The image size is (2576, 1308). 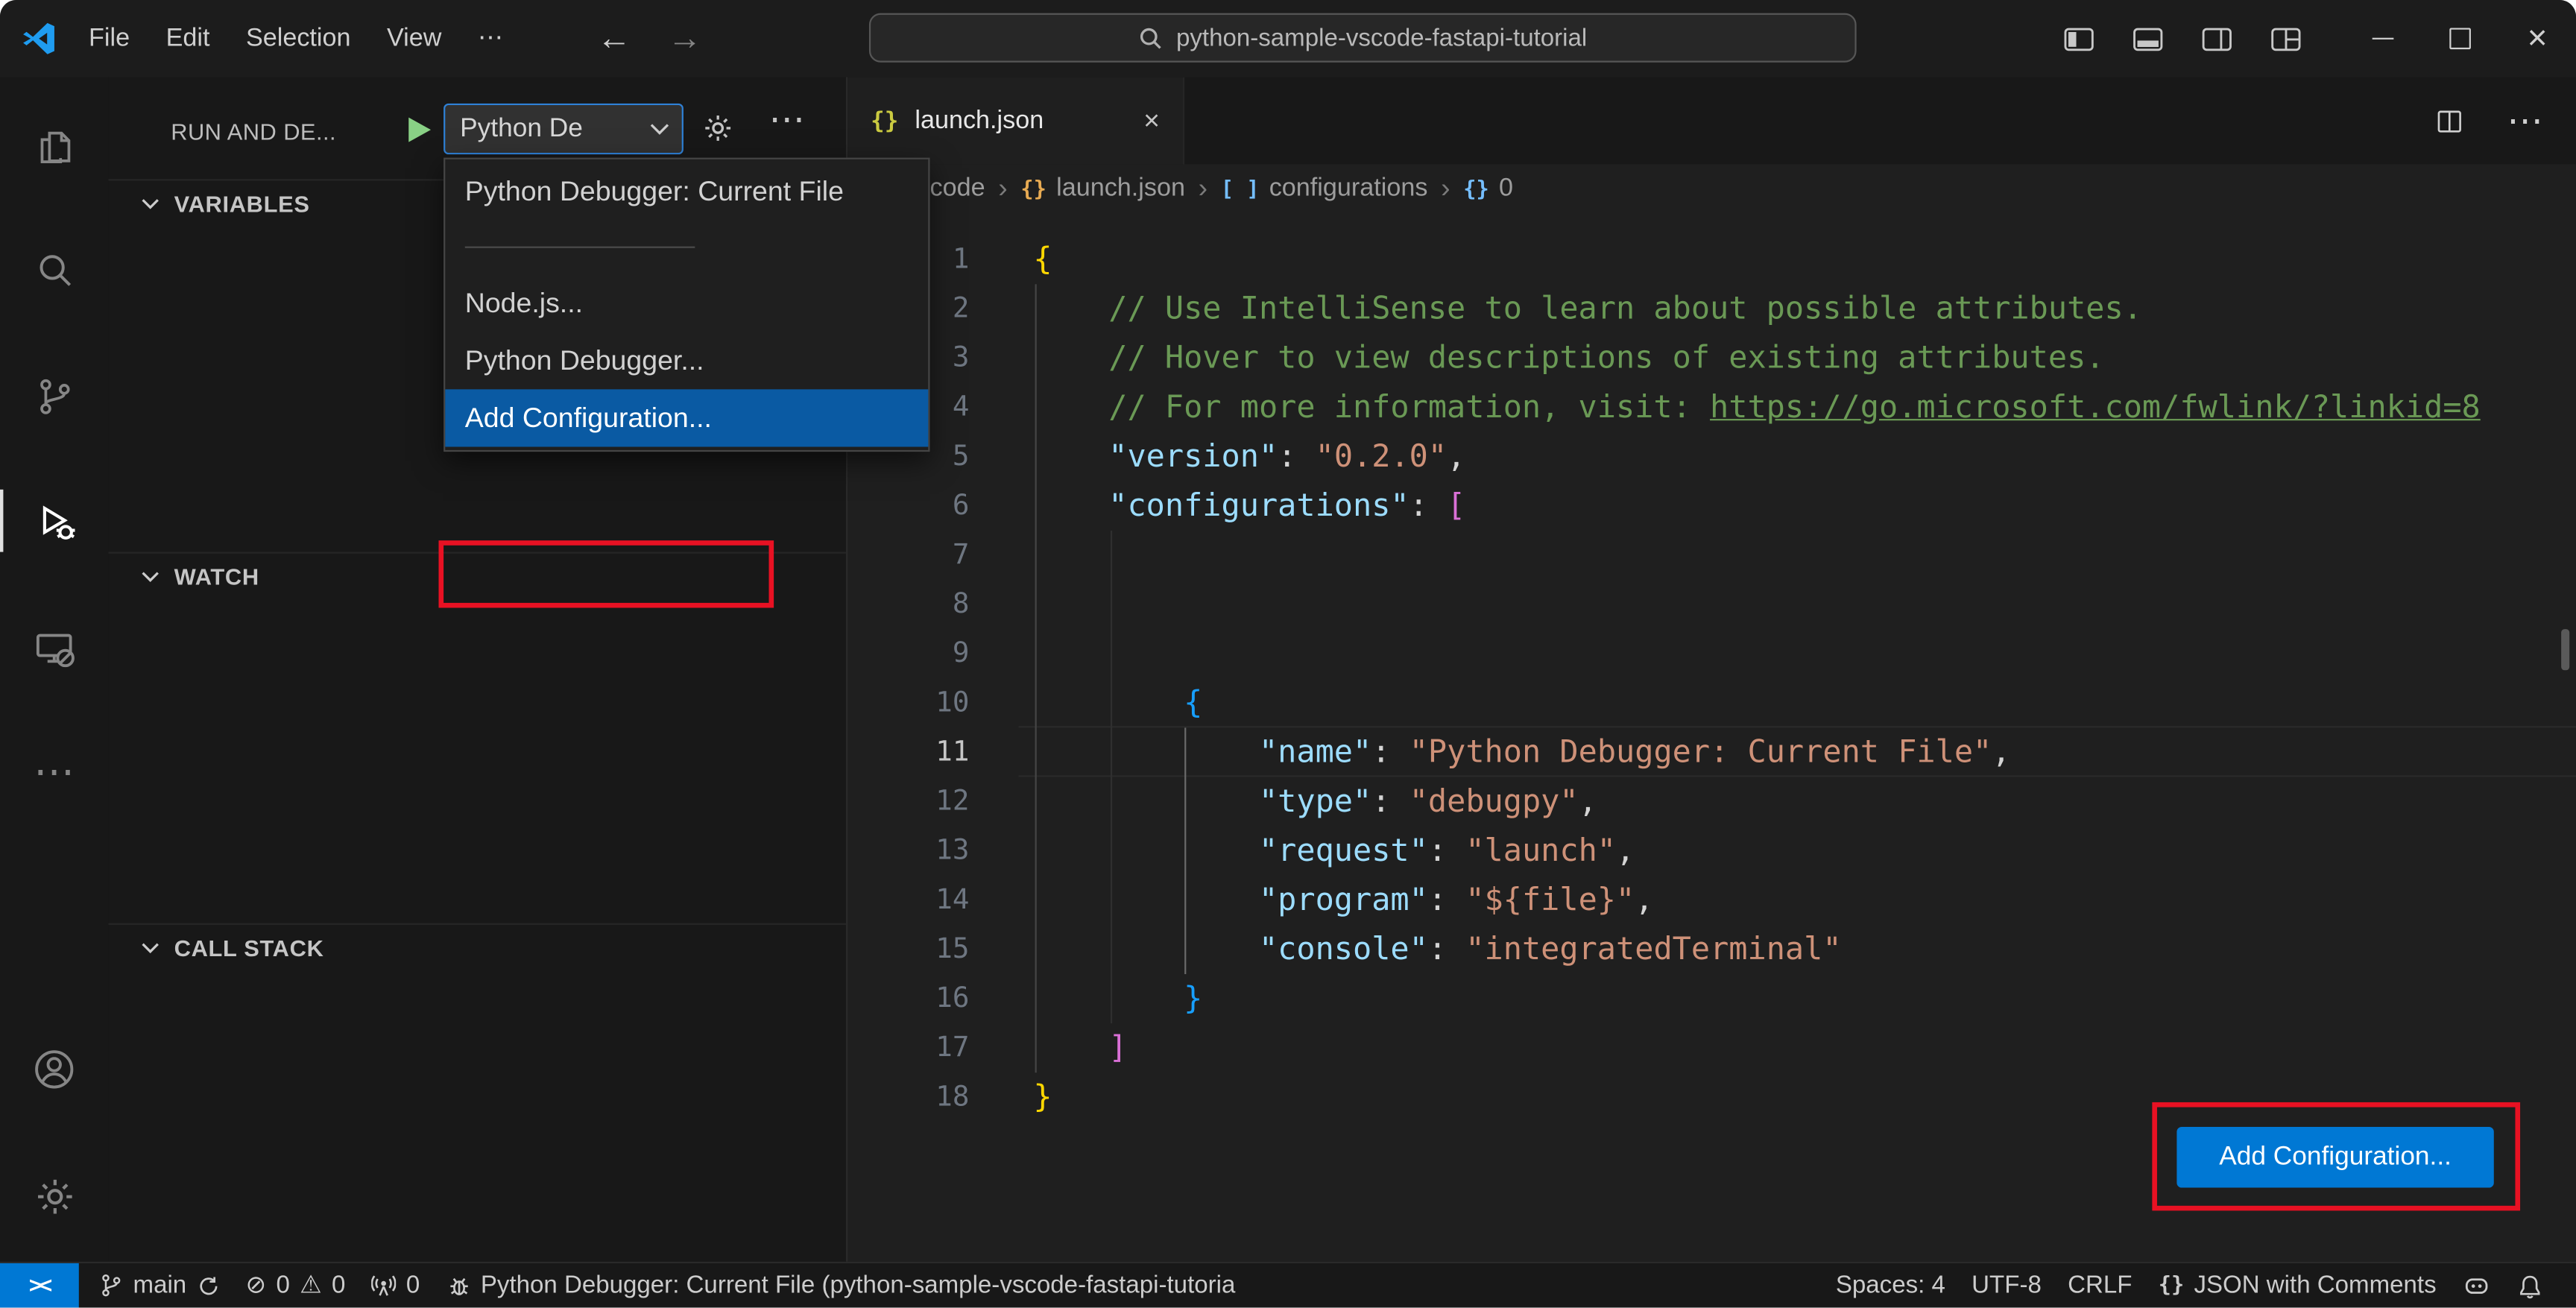 I want to click on breadcrumb-label: configurations, so click(x=1348, y=188).